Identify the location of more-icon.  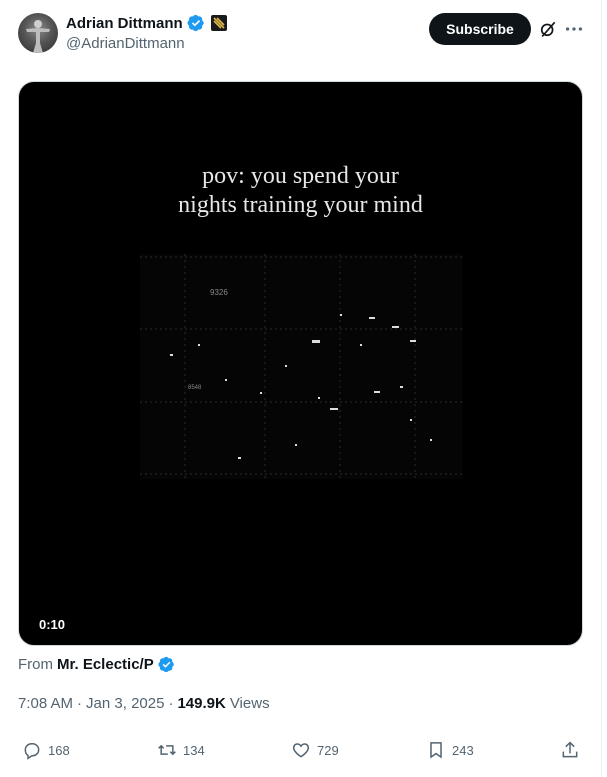
(574, 29).